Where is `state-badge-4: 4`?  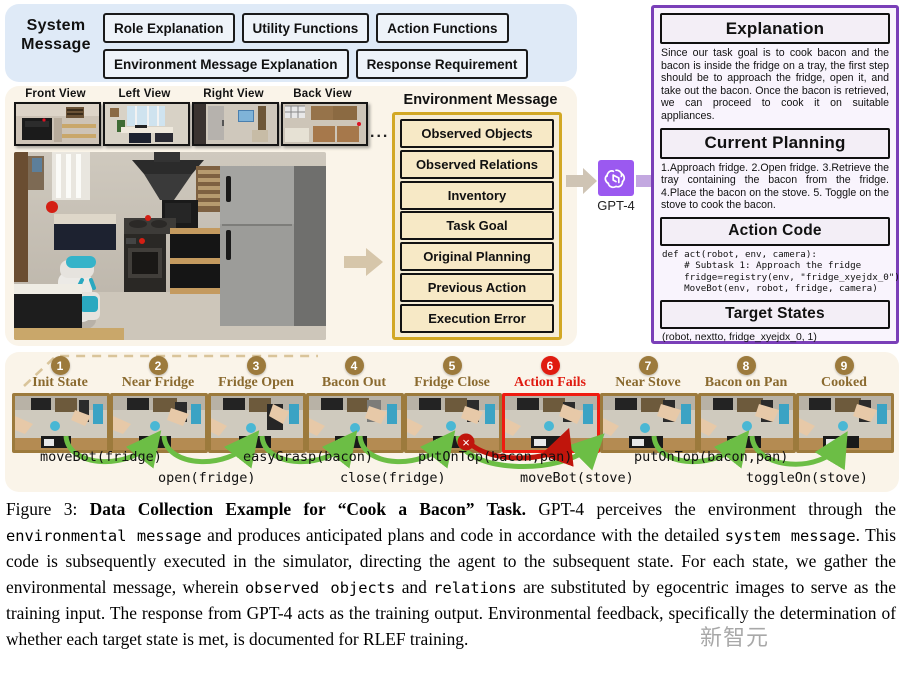
state-badge-4: 4 is located at coordinates (354, 365).